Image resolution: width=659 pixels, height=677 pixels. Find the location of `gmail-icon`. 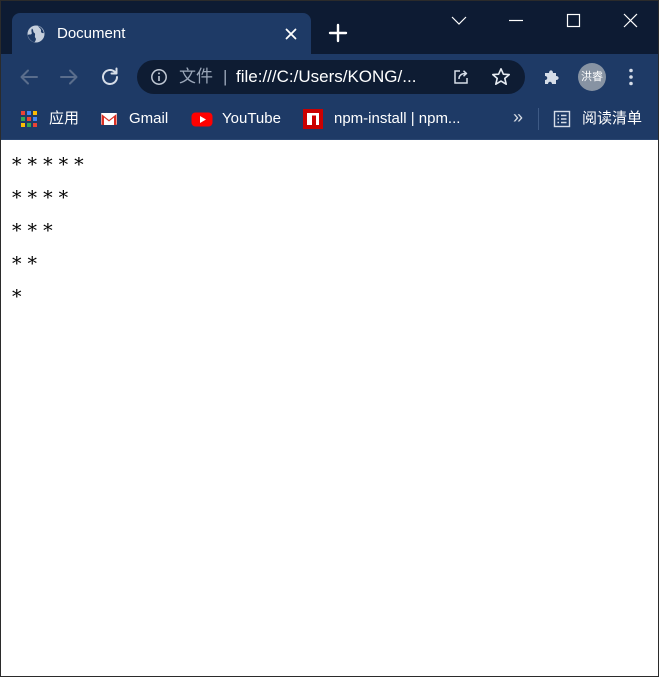

gmail-icon is located at coordinates (109, 119).